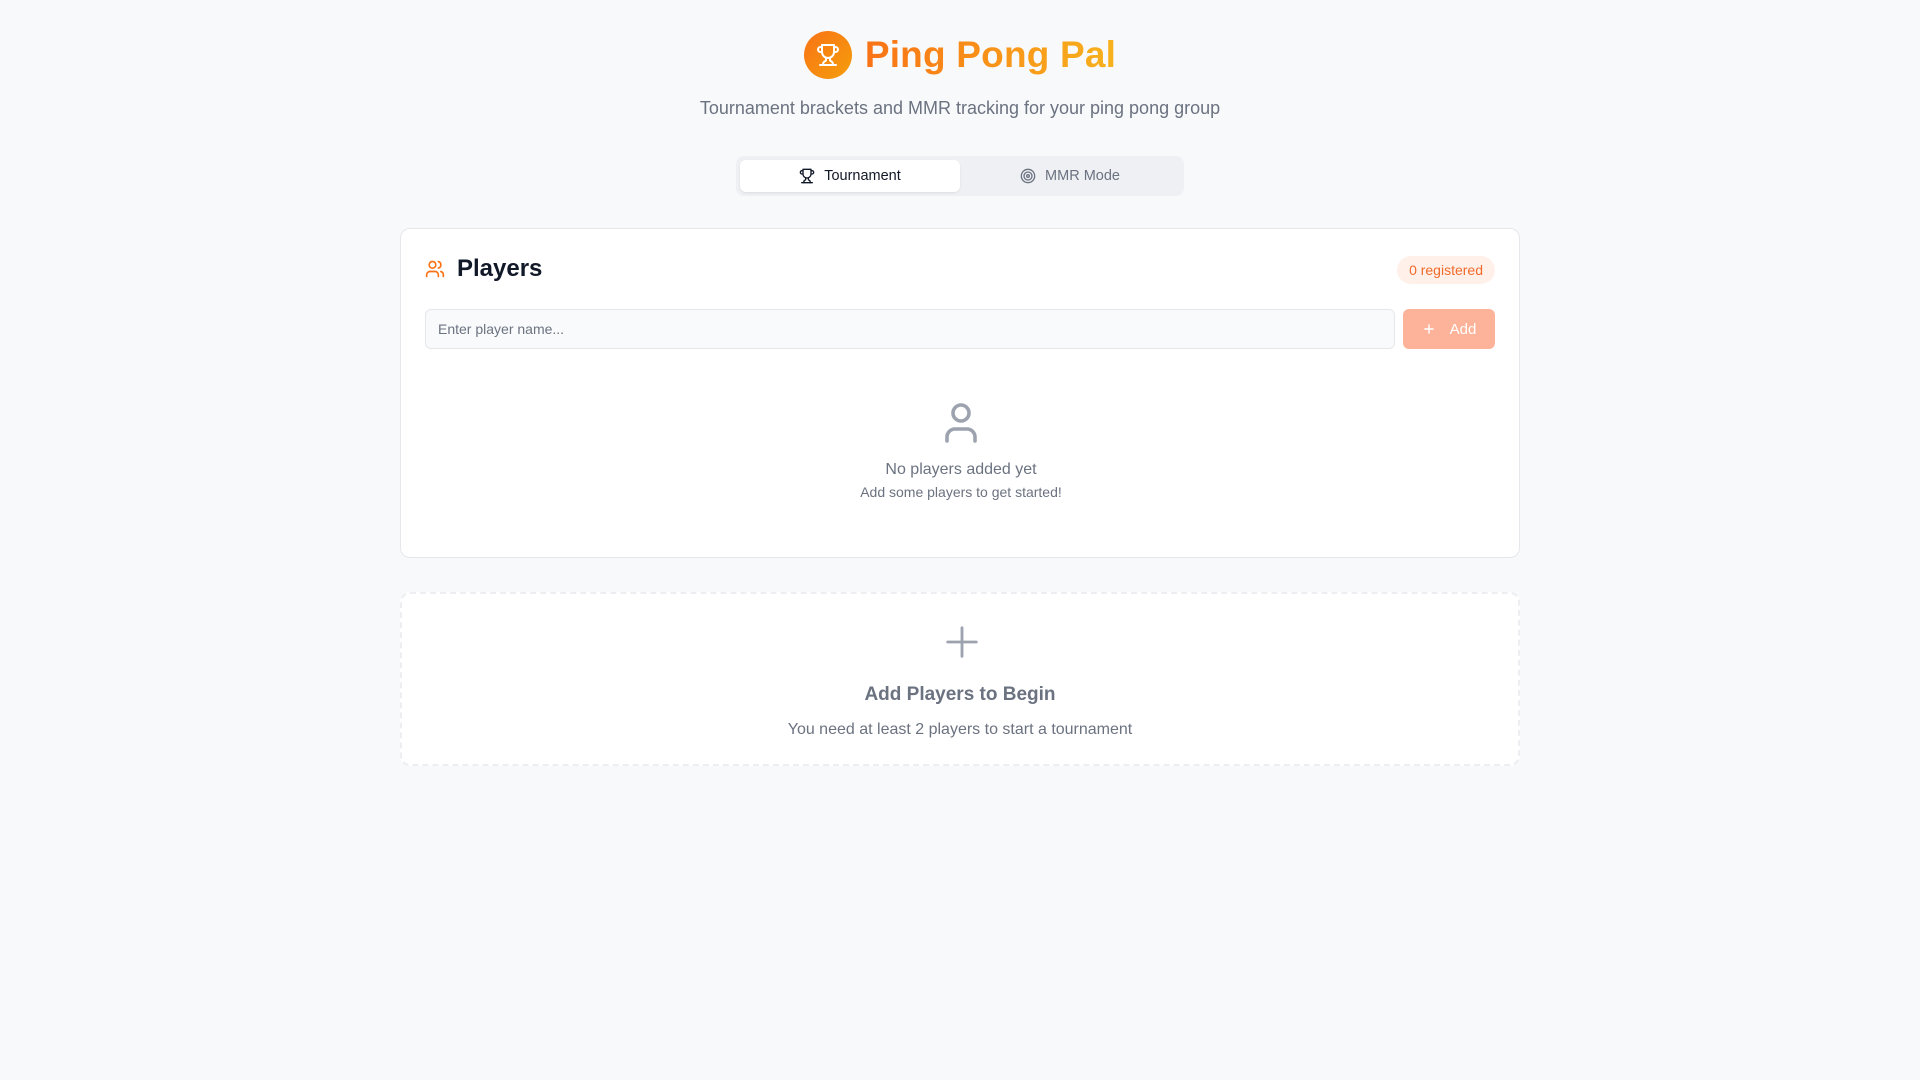 The width and height of the screenshot is (1920, 1080). I want to click on mode-tabs: Tournament MMR Mode, so click(960, 176).